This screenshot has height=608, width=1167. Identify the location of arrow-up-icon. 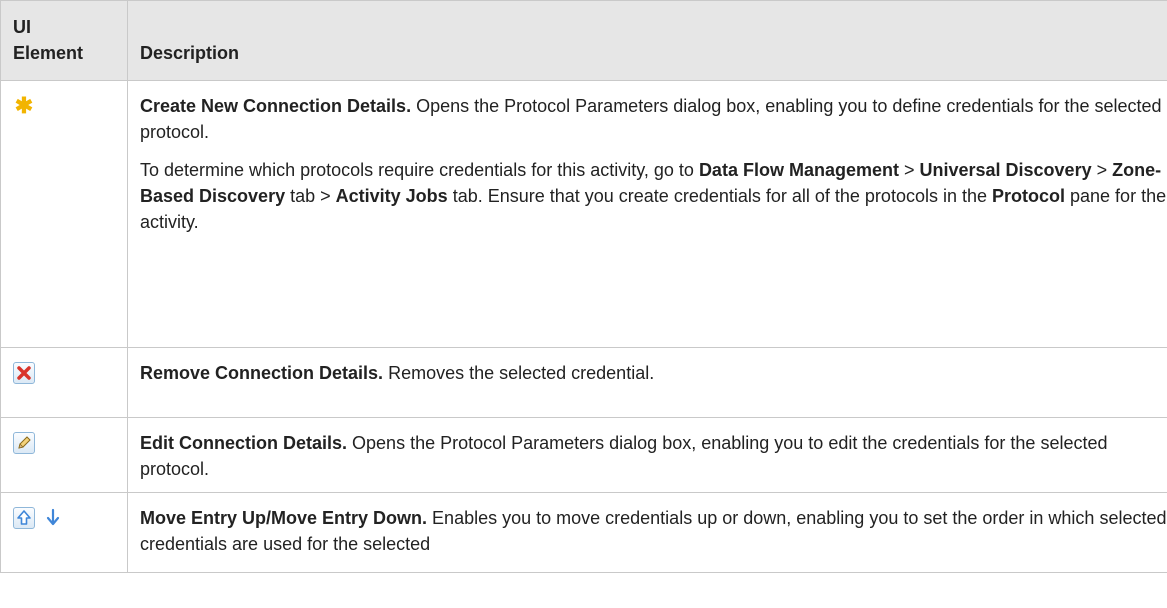
(24, 518).